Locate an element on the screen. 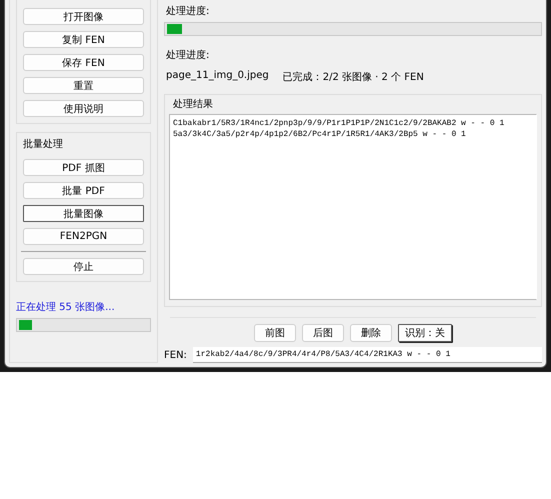 The width and height of the screenshot is (551, 499). action-button: 批量 PDF is located at coordinates (83, 190).